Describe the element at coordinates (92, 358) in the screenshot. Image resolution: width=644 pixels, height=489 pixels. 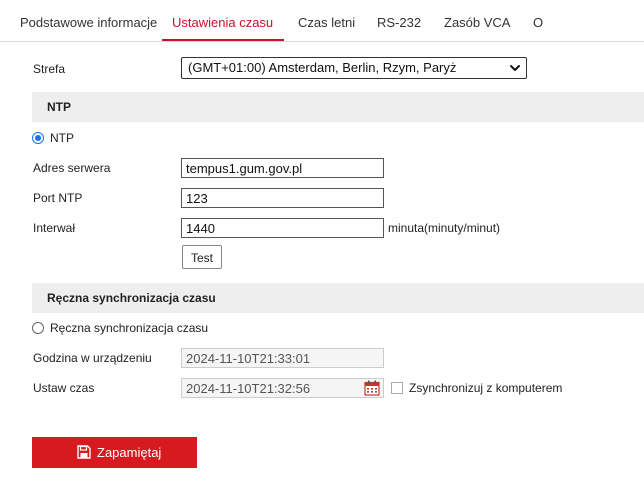
I see `device-time-label: Godzina w urządzeniu` at that location.